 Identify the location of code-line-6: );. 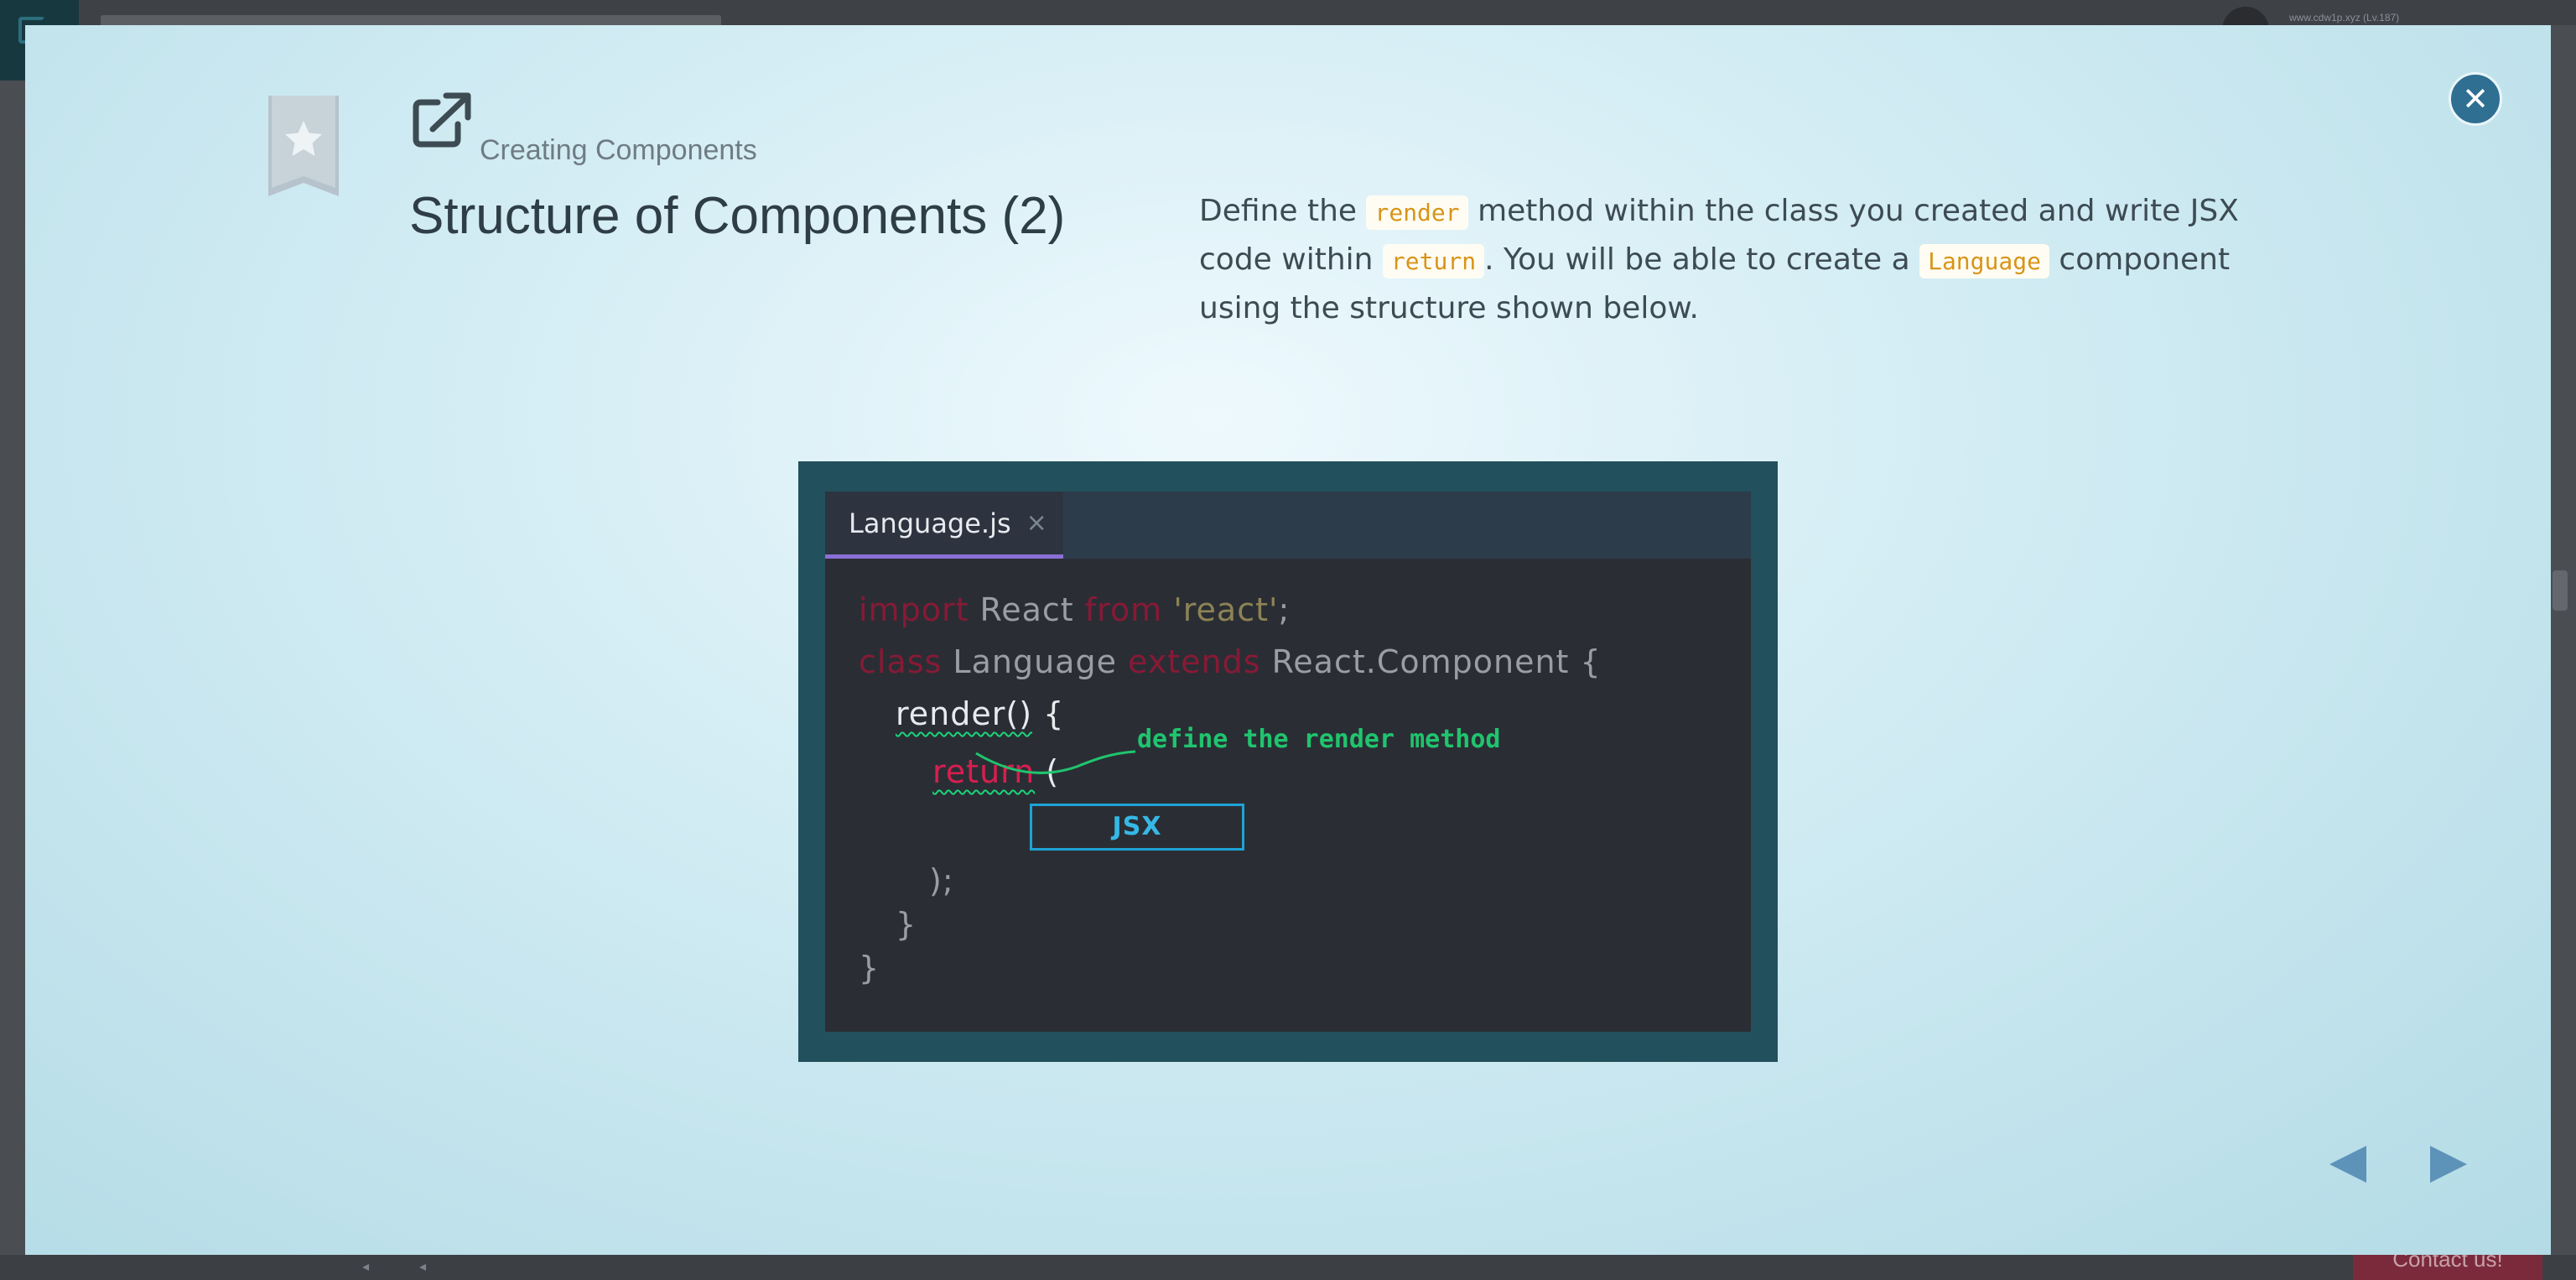
(1295, 881).